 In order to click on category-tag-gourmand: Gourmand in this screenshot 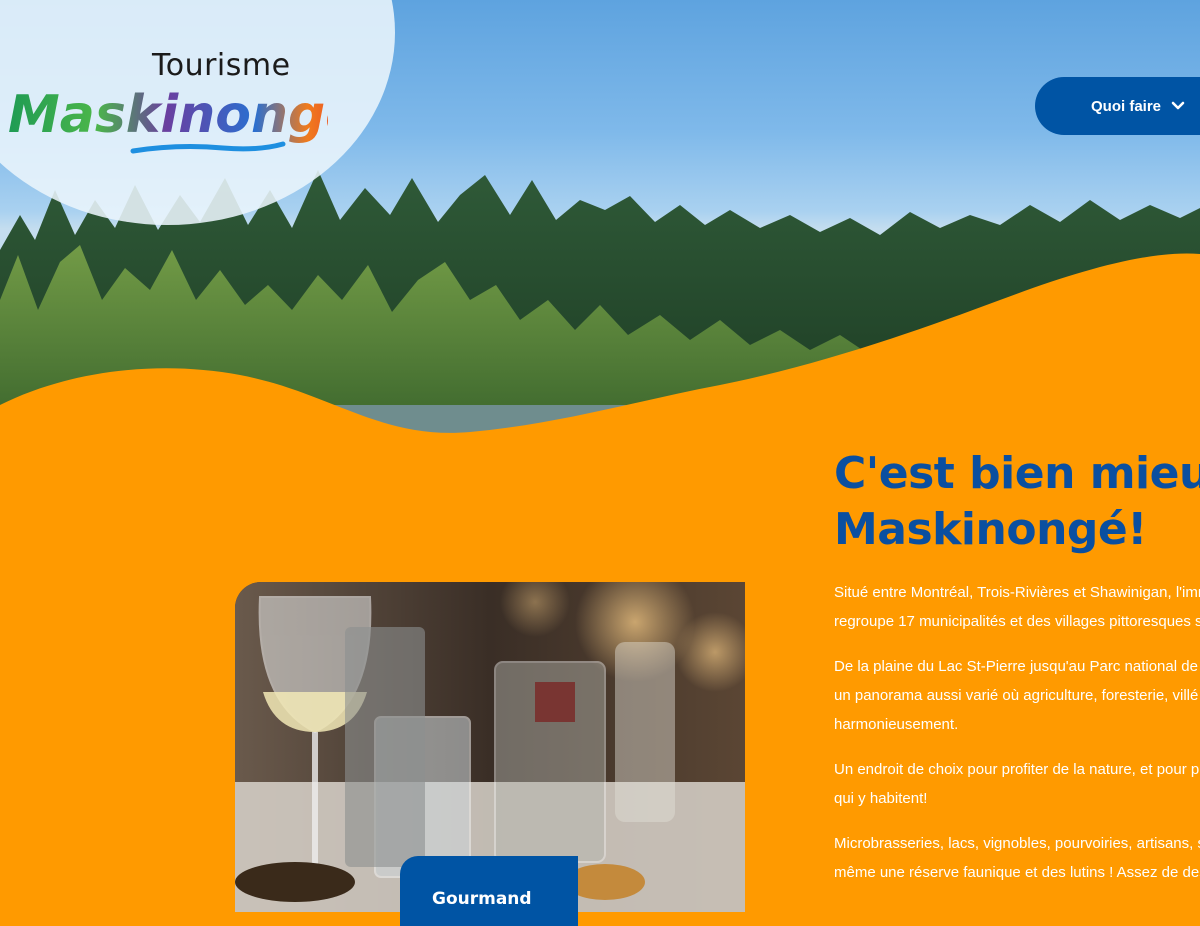, I will do `click(489, 891)`.